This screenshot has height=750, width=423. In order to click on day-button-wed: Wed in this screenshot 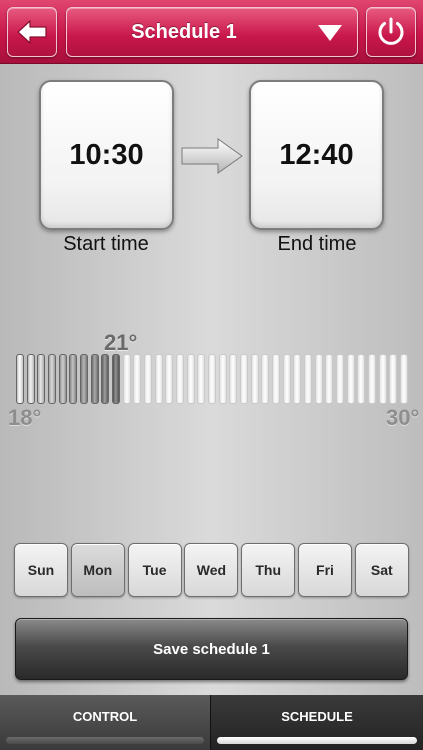, I will do `click(211, 570)`.